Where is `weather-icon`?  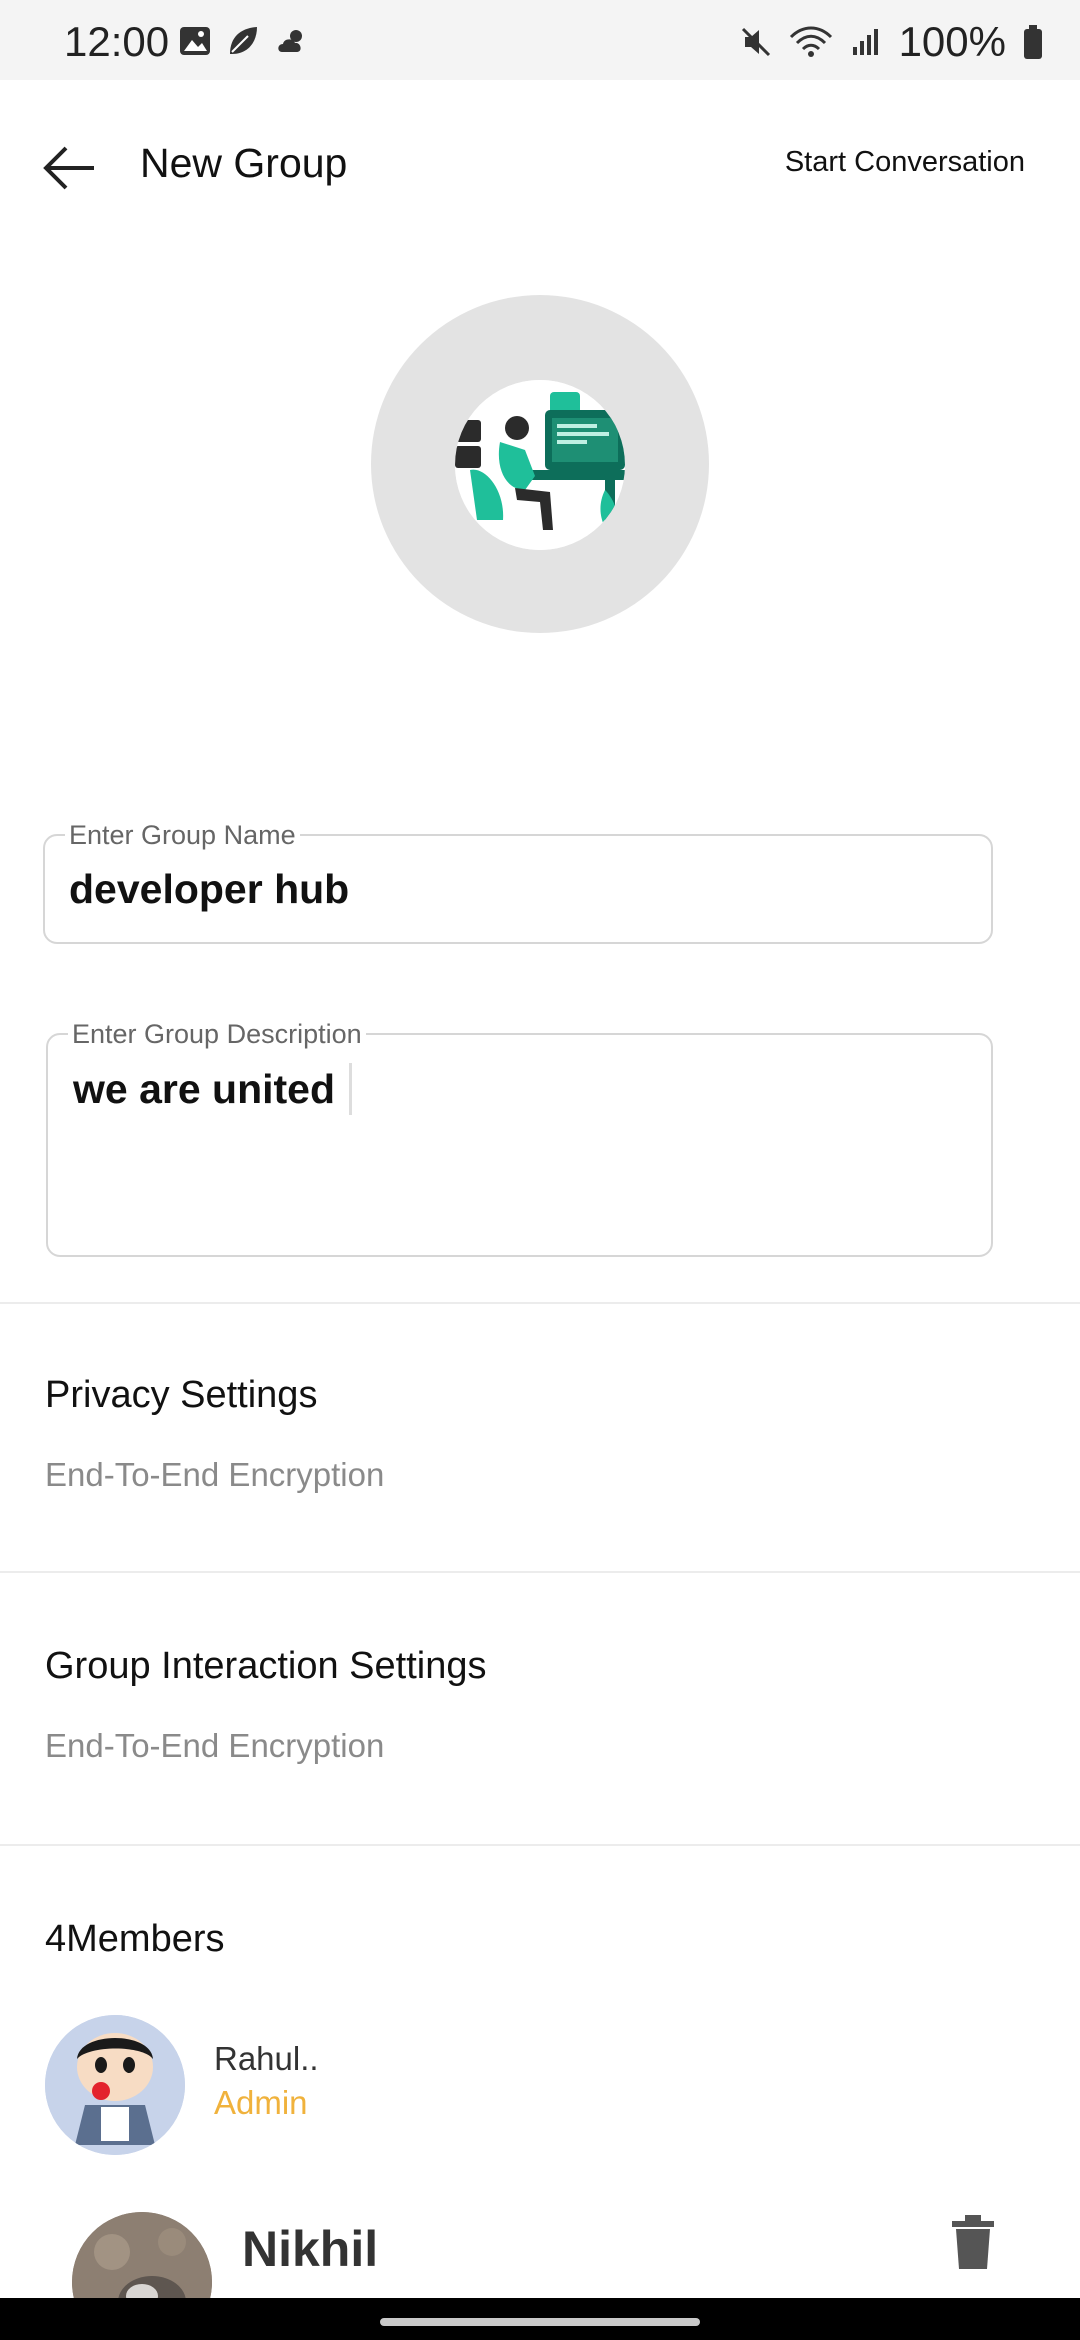
weather-icon is located at coordinates (290, 41).